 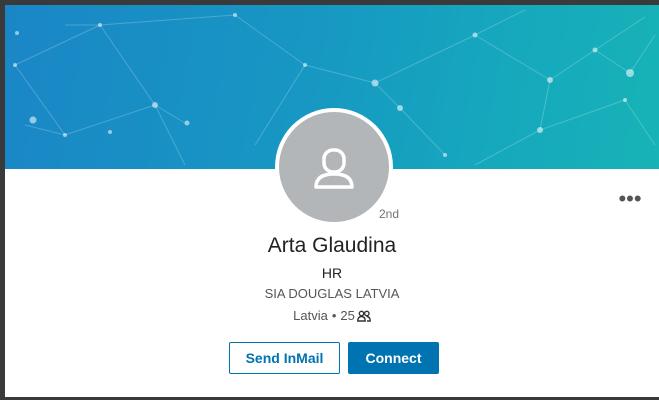 I want to click on send-inmail-button: Send InMail, so click(x=284, y=358).